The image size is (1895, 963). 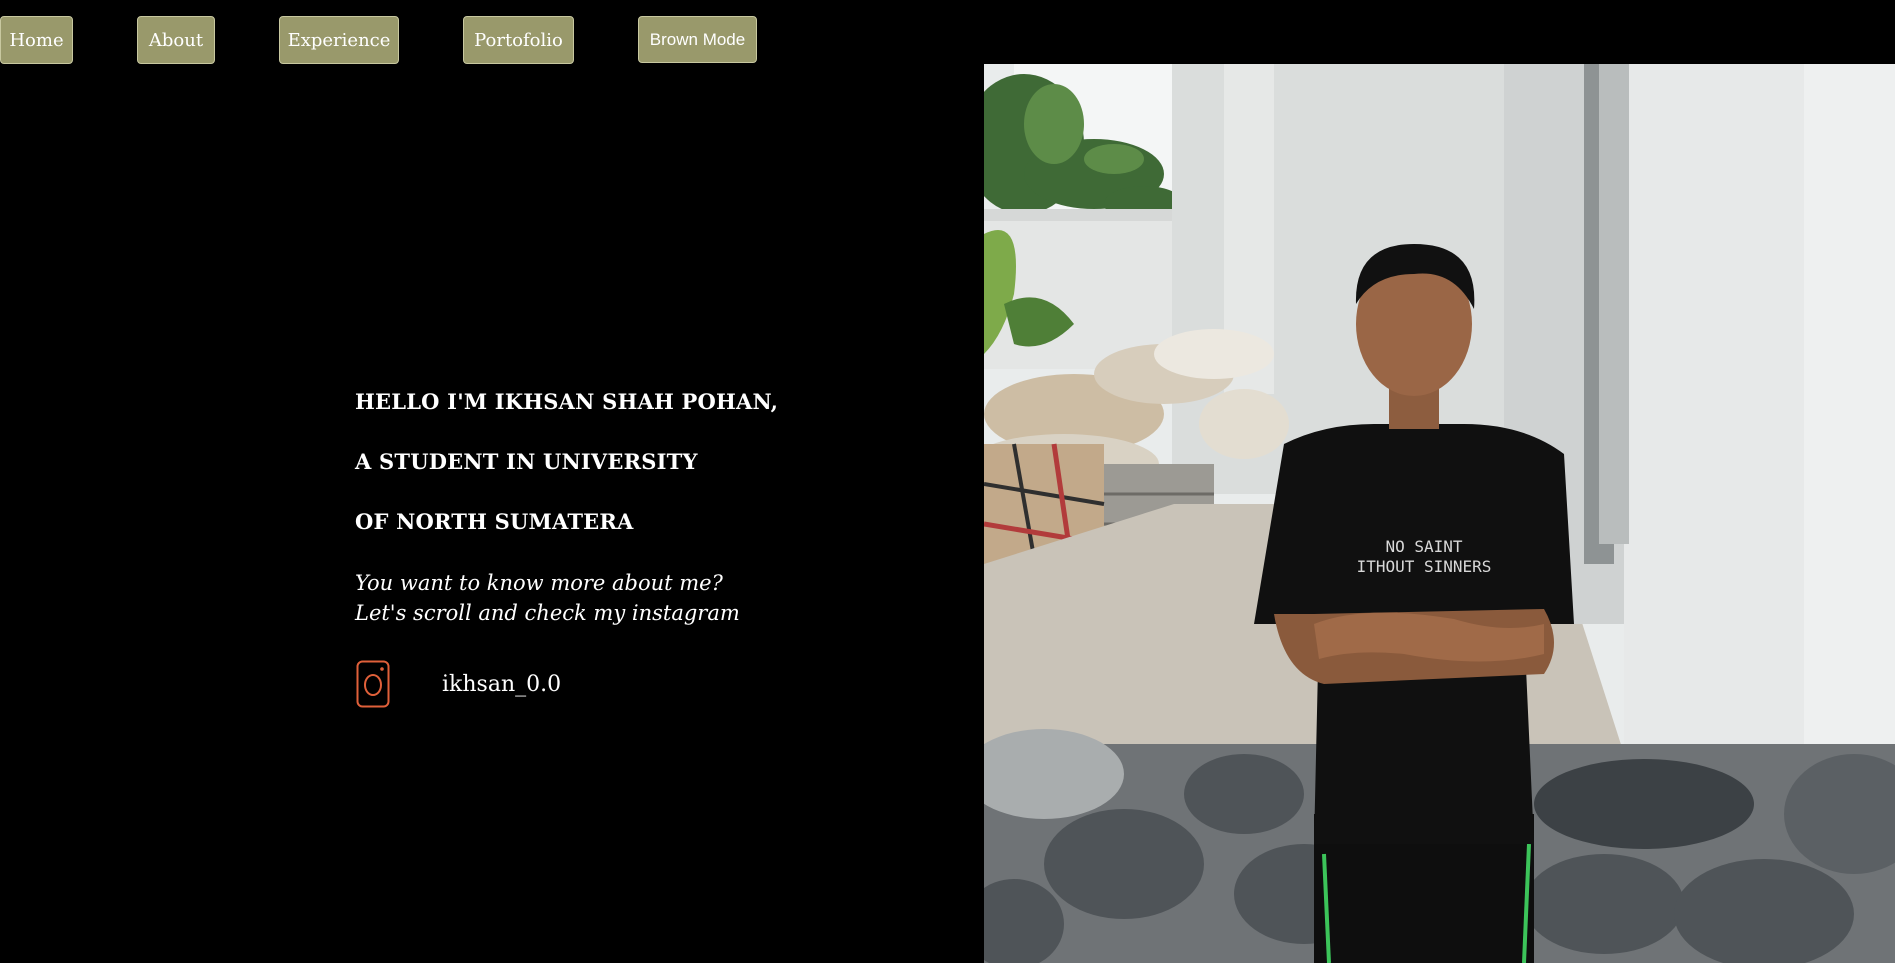 What do you see at coordinates (697, 39) in the screenshot?
I see `brown-mode-button: Brown Mode` at bounding box center [697, 39].